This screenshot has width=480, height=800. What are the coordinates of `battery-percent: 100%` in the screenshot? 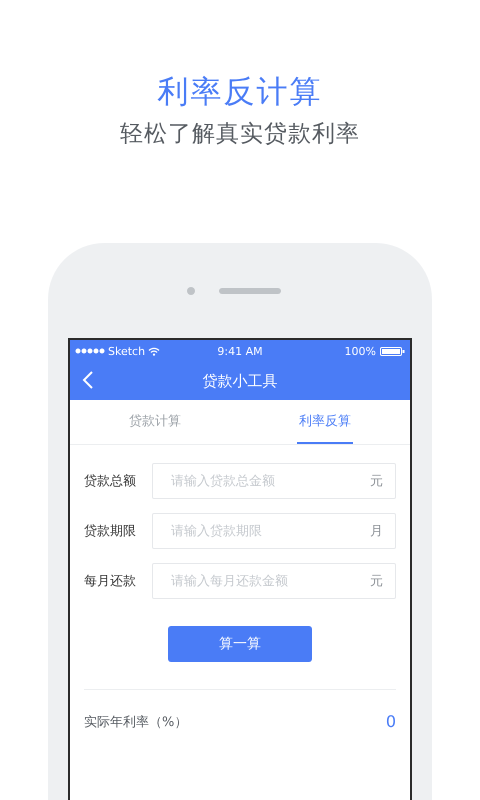 It's located at (360, 351).